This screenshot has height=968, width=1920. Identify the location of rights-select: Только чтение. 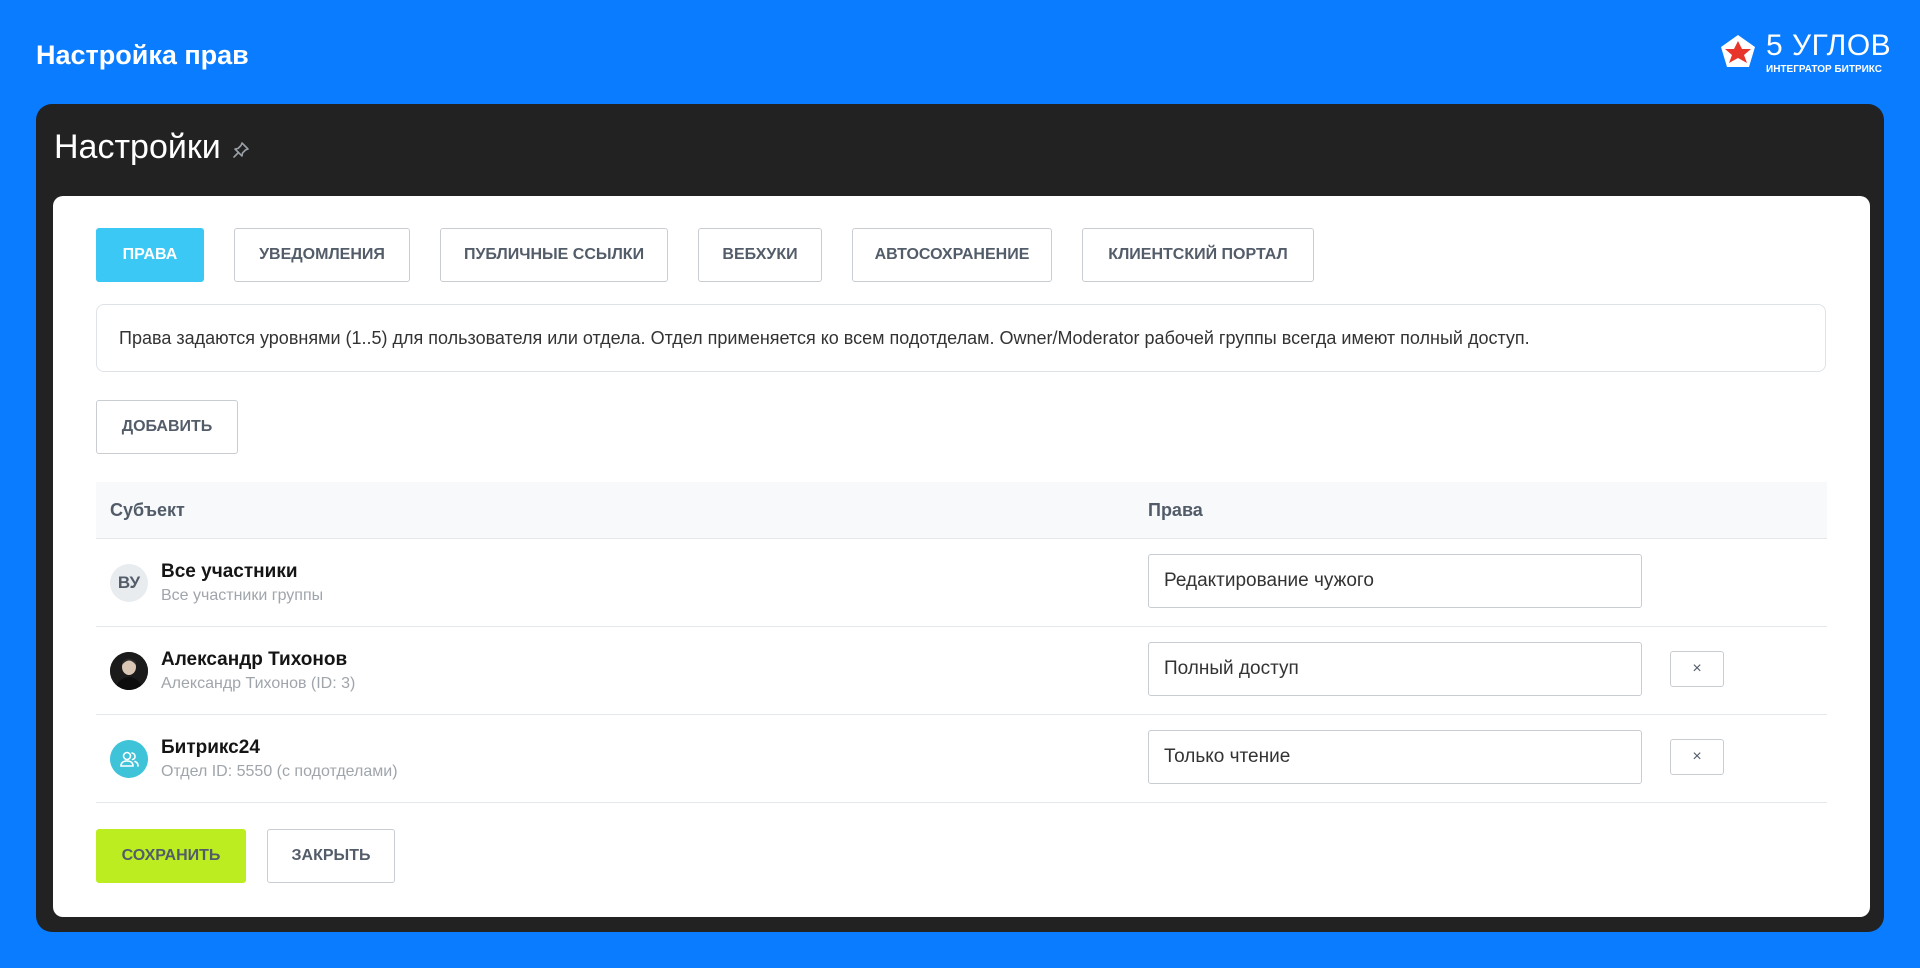
(1395, 757).